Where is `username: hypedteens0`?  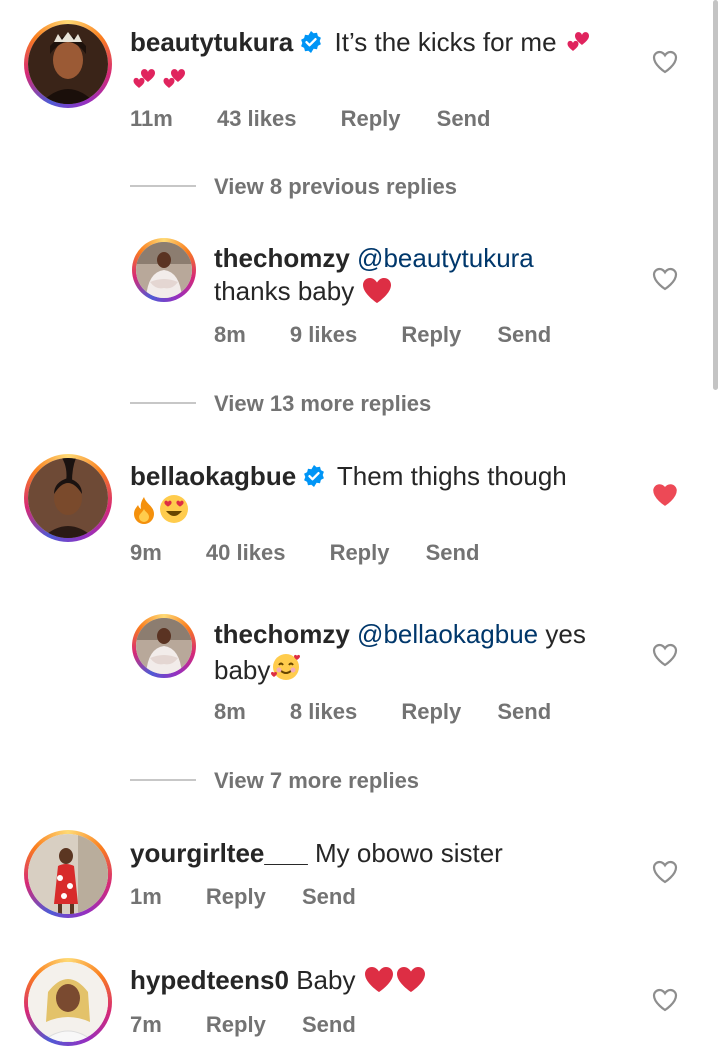 username: hypedteens0 is located at coordinates (209, 980).